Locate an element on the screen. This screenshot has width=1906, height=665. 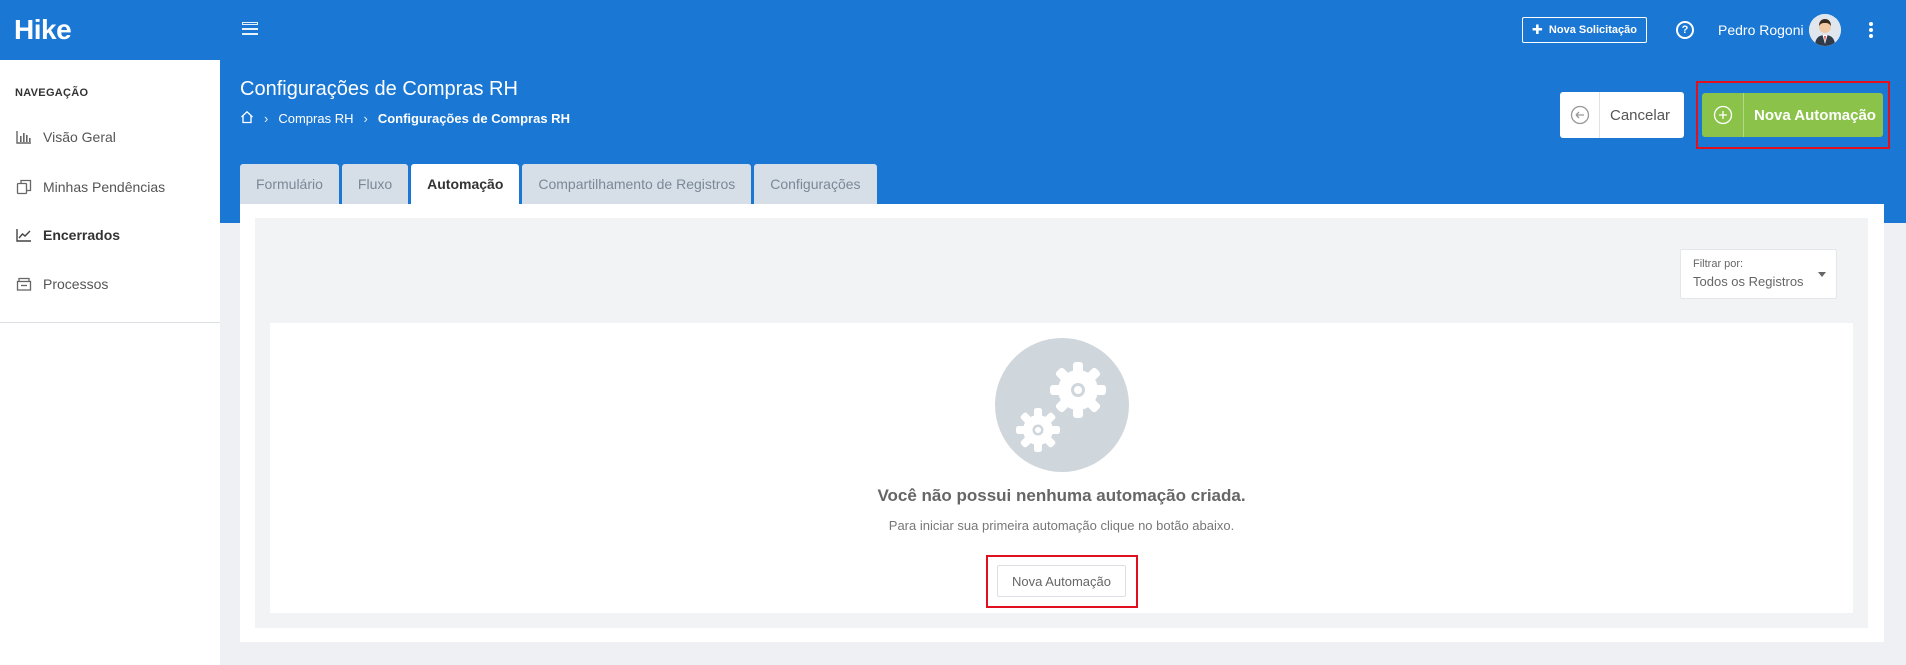
new-request-label: Nova Solicitação is located at coordinates (1592, 30).